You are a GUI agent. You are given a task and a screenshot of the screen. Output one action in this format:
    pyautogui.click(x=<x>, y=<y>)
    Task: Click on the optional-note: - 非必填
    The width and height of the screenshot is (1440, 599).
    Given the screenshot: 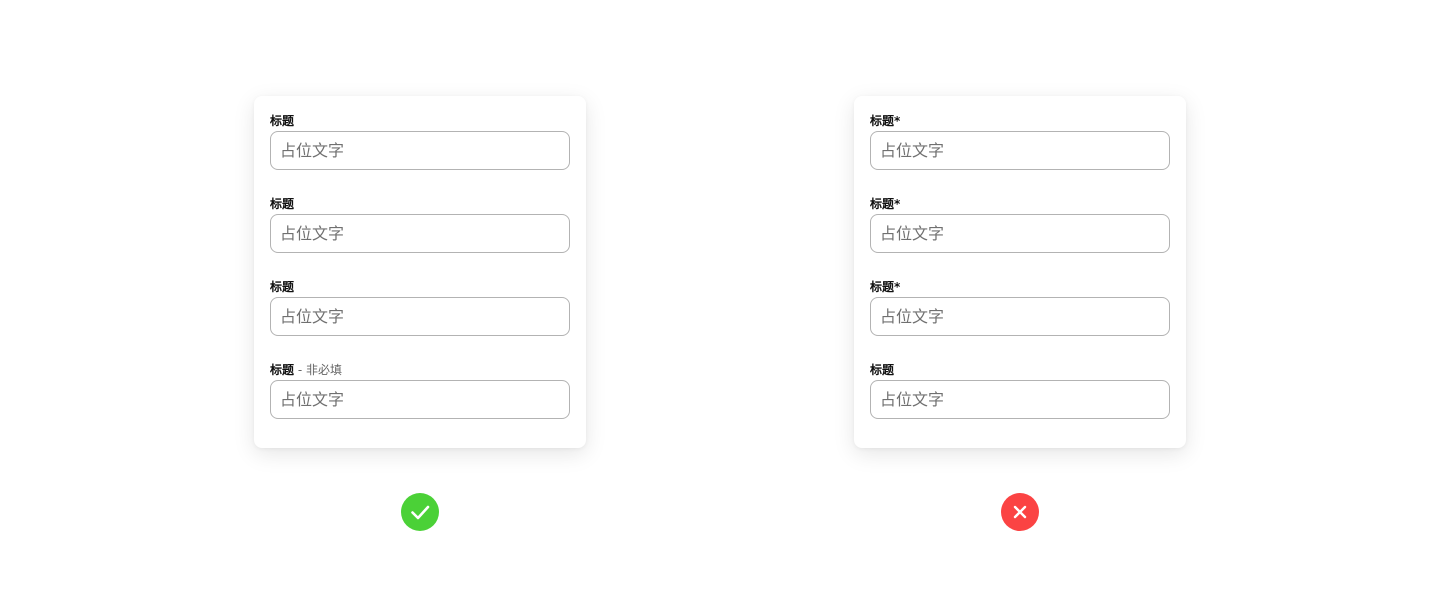 What is the action you would take?
    pyautogui.click(x=318, y=370)
    